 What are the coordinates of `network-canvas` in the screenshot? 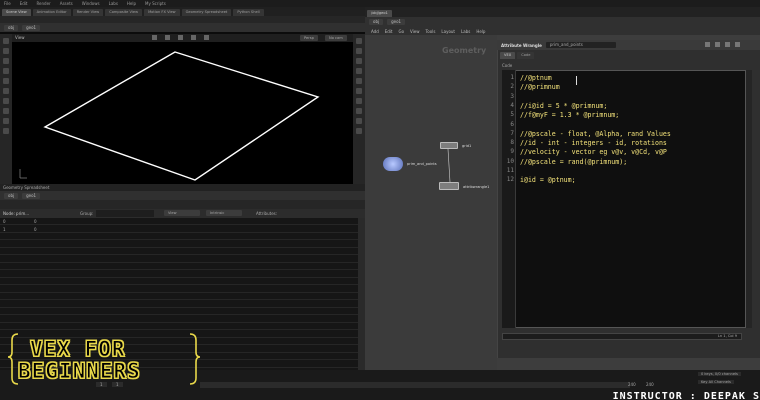 It's located at (431, 202).